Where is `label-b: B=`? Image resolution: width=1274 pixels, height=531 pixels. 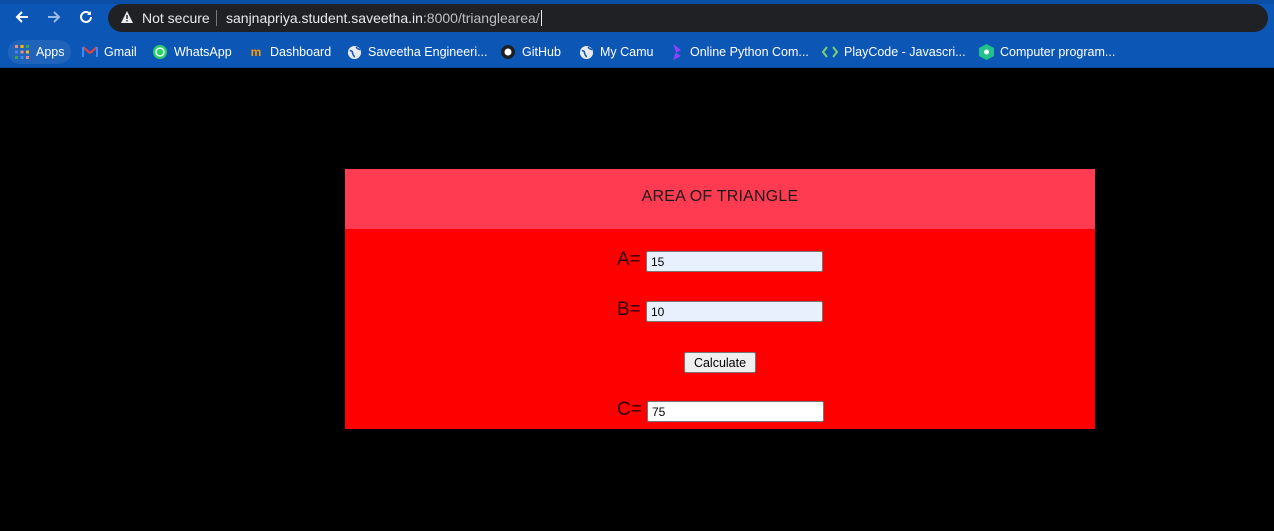
label-b: B= is located at coordinates (629, 309).